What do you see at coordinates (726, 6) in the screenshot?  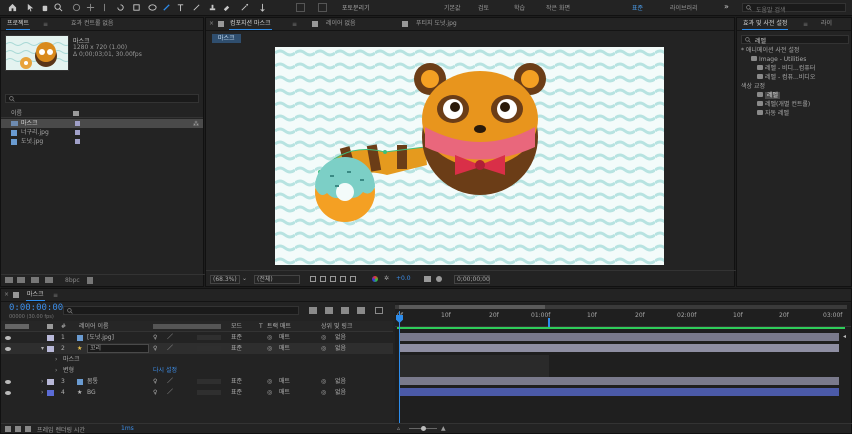 I see `more-workspaces-icon: »` at bounding box center [726, 6].